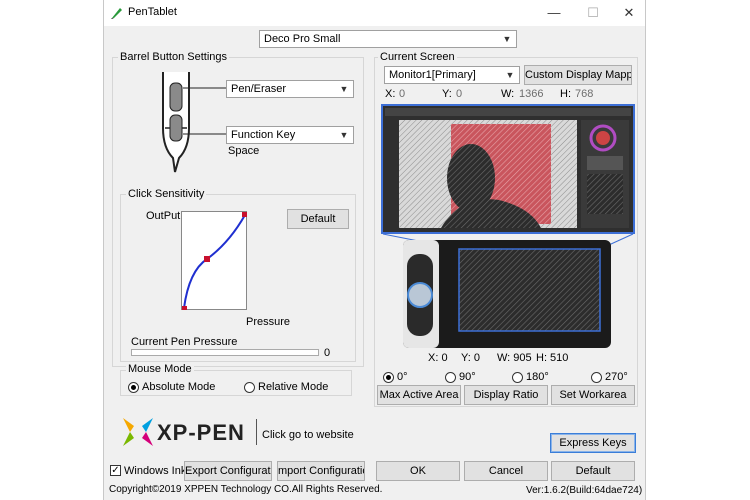  I want to click on set-workarea-button: Set Workarea, so click(593, 395).